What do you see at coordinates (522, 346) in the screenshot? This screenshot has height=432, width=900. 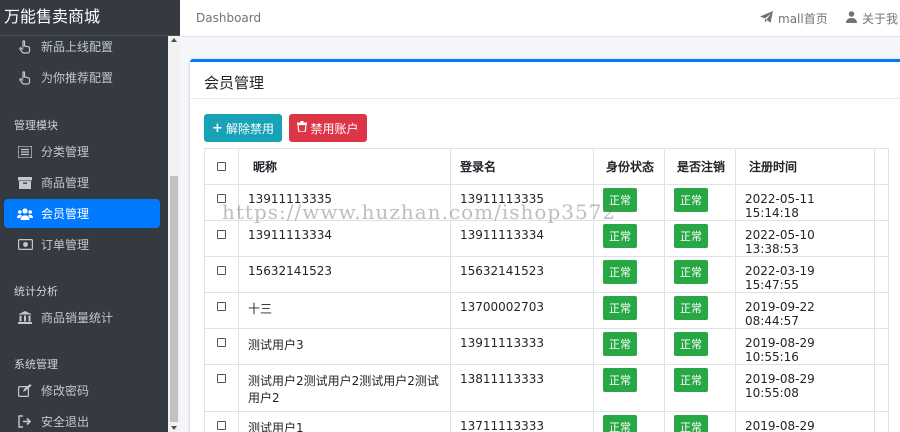 I see `cell-login: 13911113333` at bounding box center [522, 346].